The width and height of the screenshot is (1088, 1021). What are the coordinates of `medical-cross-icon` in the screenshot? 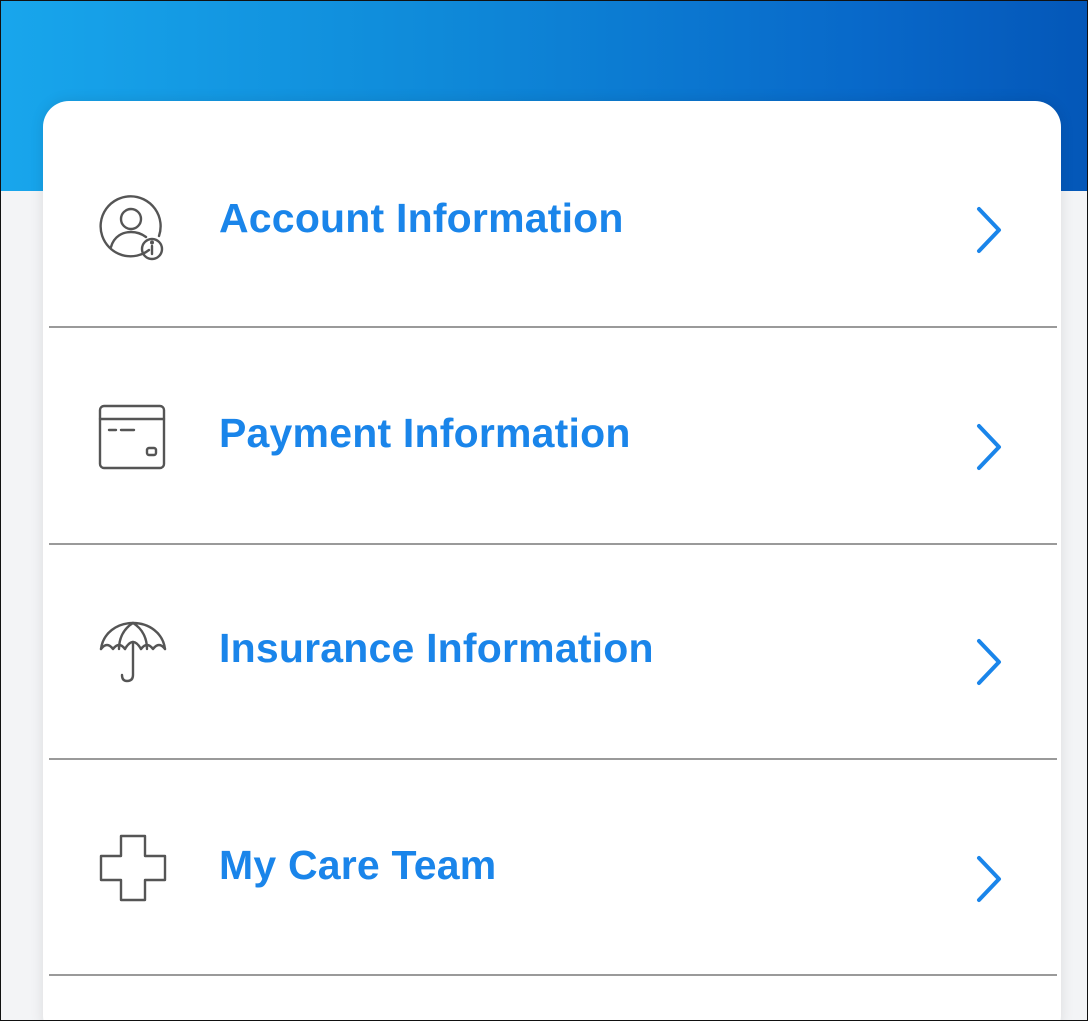 It's located at (133, 868).